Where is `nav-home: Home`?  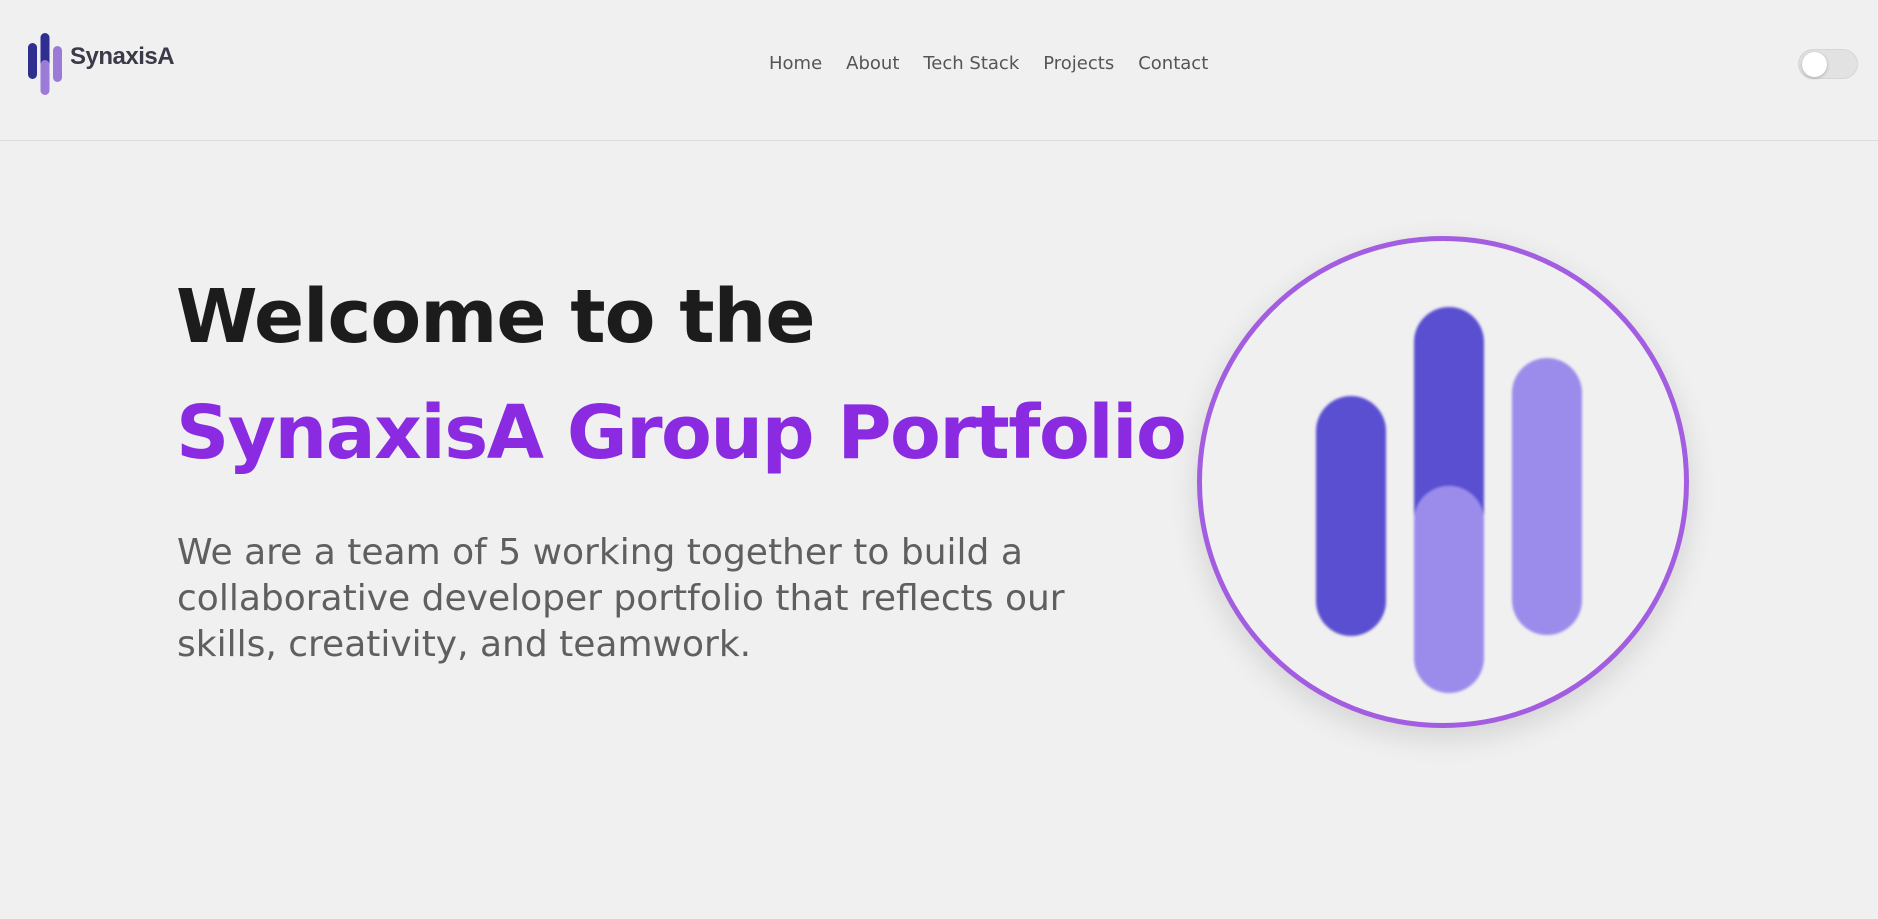
nav-home: Home is located at coordinates (795, 64).